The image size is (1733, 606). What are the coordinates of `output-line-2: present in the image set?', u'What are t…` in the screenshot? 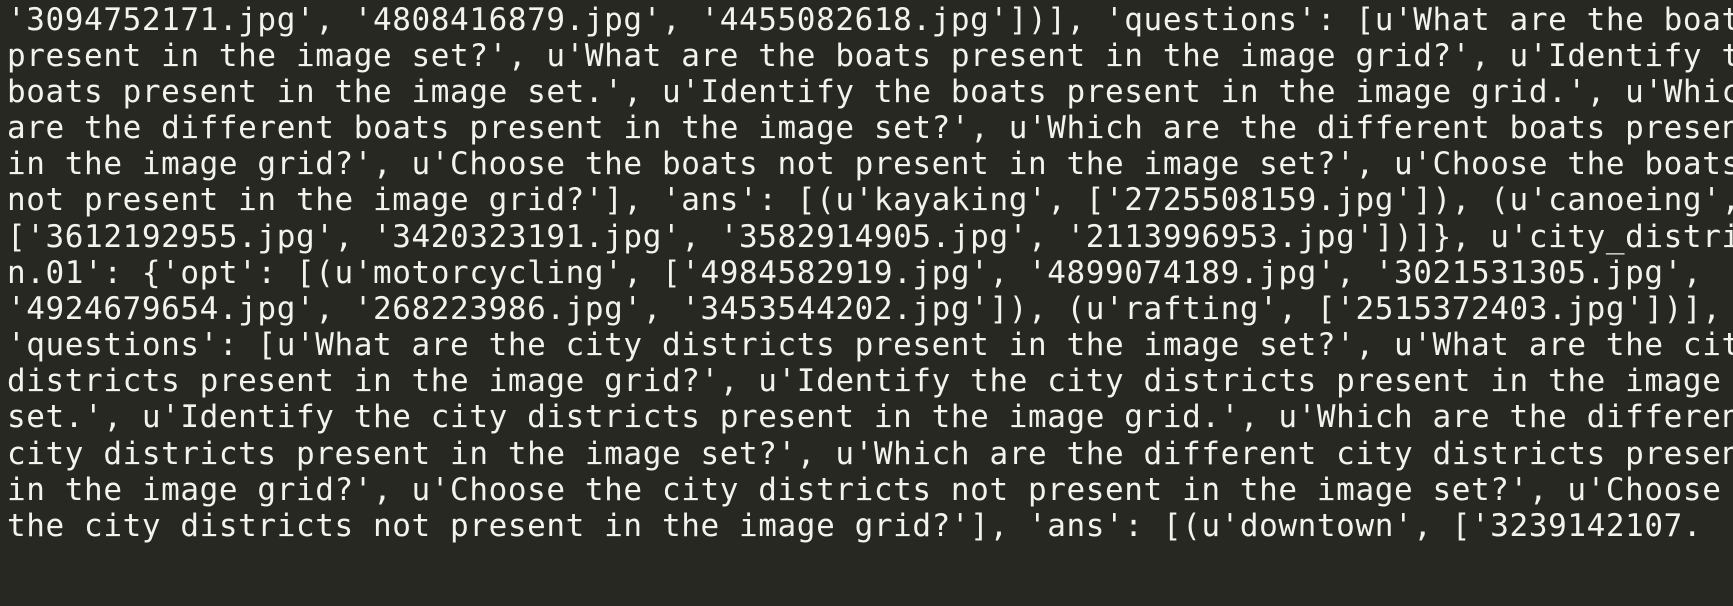 It's located at (870, 56).